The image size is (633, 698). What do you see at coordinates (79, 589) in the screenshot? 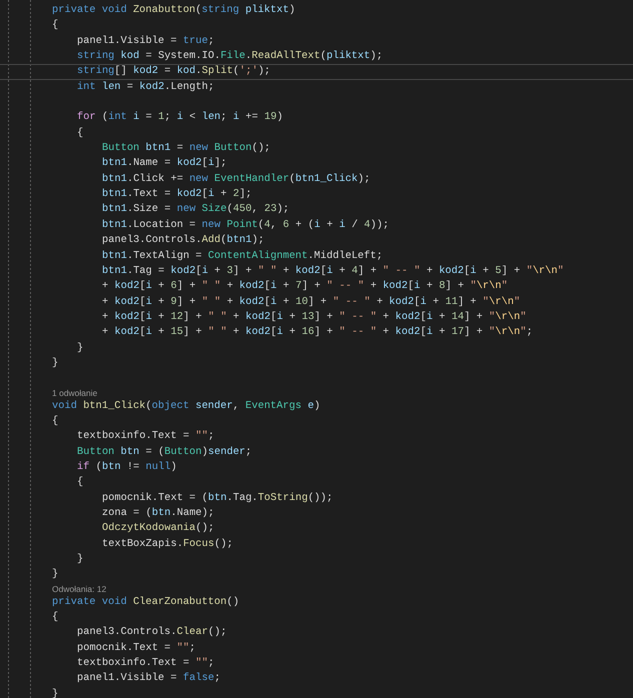
I see `reference-count-link: Odwołania: 12` at bounding box center [79, 589].